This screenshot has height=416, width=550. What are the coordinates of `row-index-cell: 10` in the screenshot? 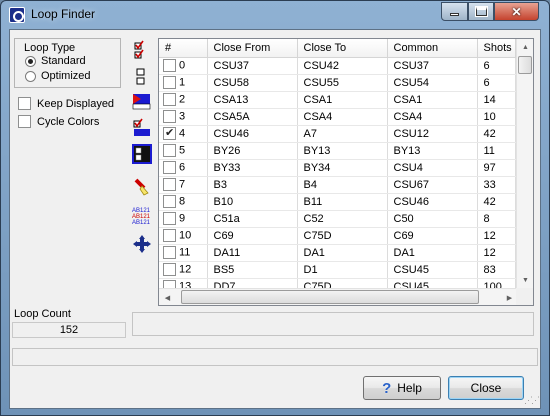 It's located at (183, 236).